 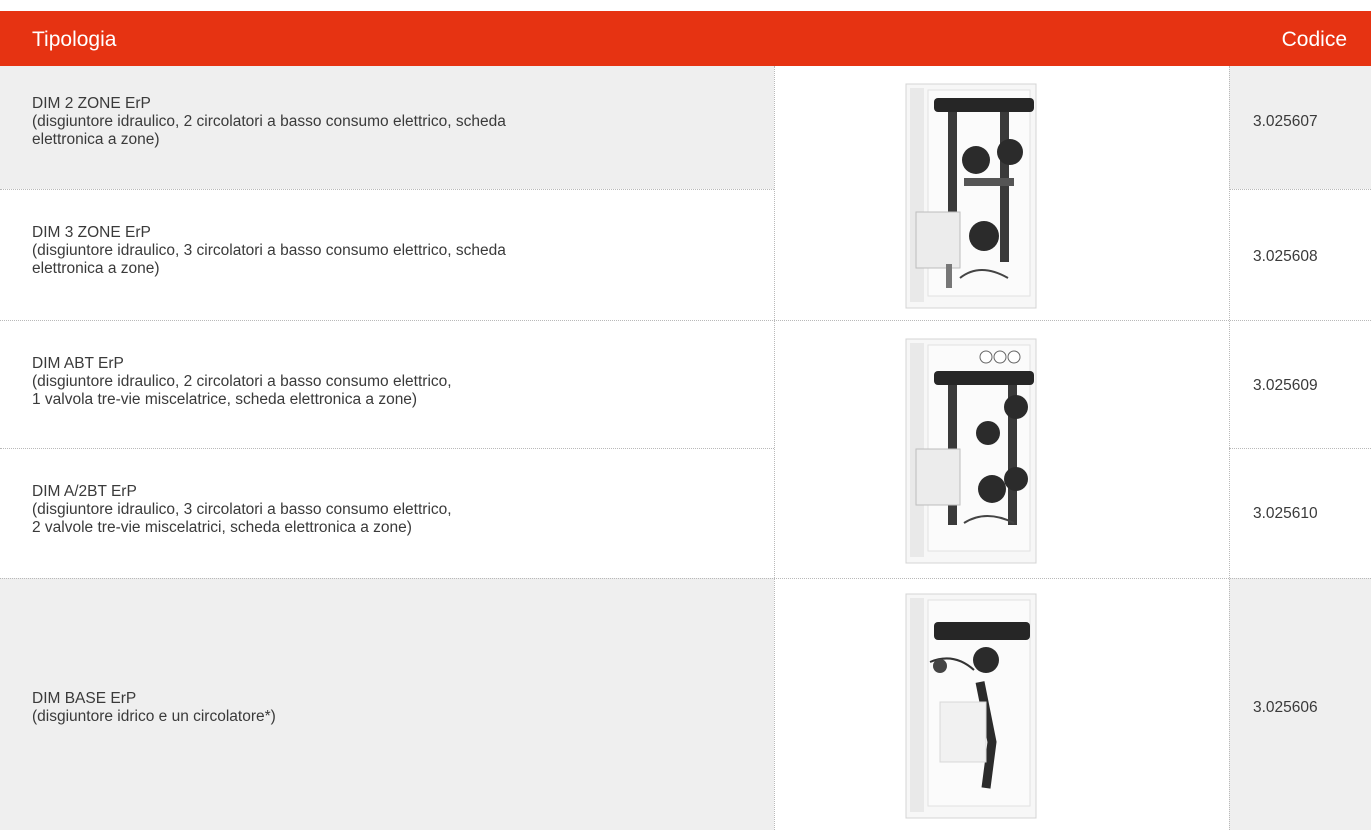 What do you see at coordinates (78, 363) in the screenshot?
I see `product-name: DIM ABT ErP` at bounding box center [78, 363].